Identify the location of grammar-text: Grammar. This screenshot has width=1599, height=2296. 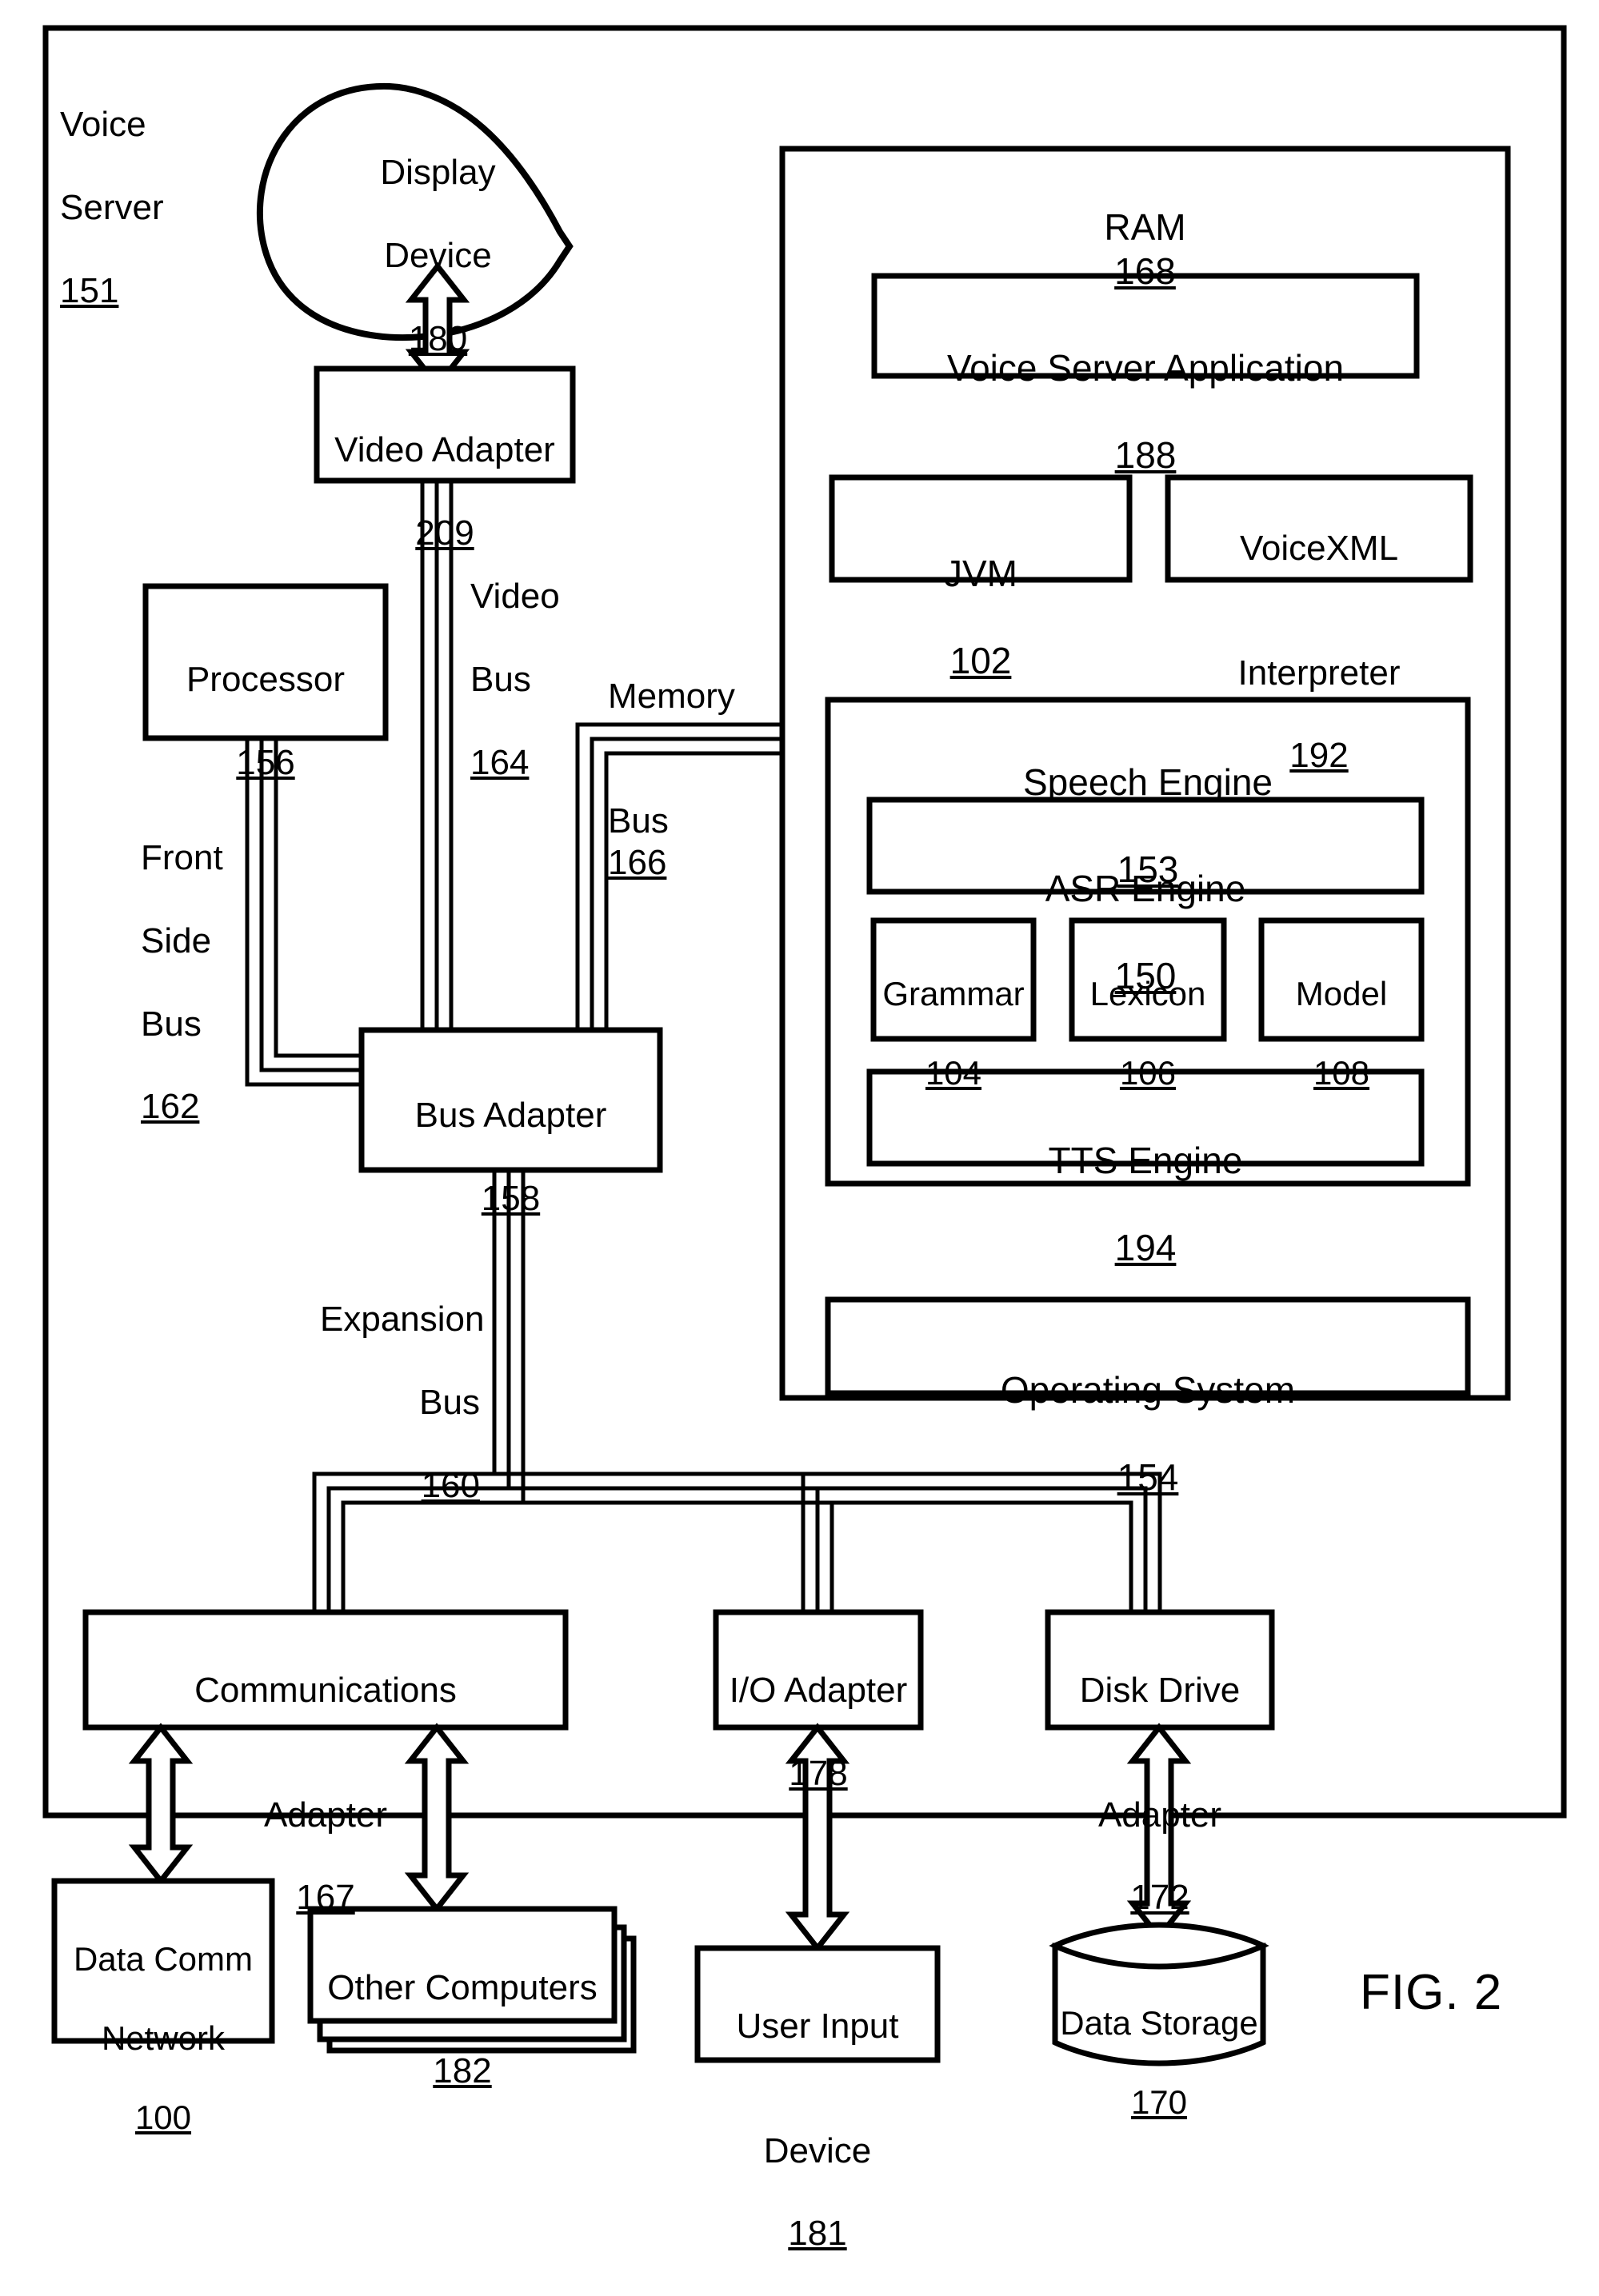
(953, 993).